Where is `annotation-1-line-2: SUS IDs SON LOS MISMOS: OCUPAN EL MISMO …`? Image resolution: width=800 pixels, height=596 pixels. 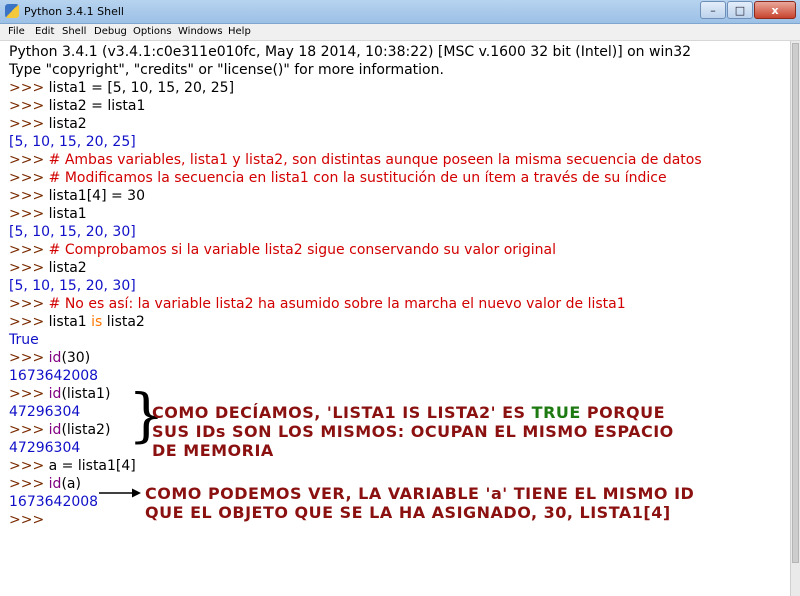 annotation-1-line-2: SUS IDs SON LOS MISMOS: OCUPAN EL MISMO … is located at coordinates (413, 431).